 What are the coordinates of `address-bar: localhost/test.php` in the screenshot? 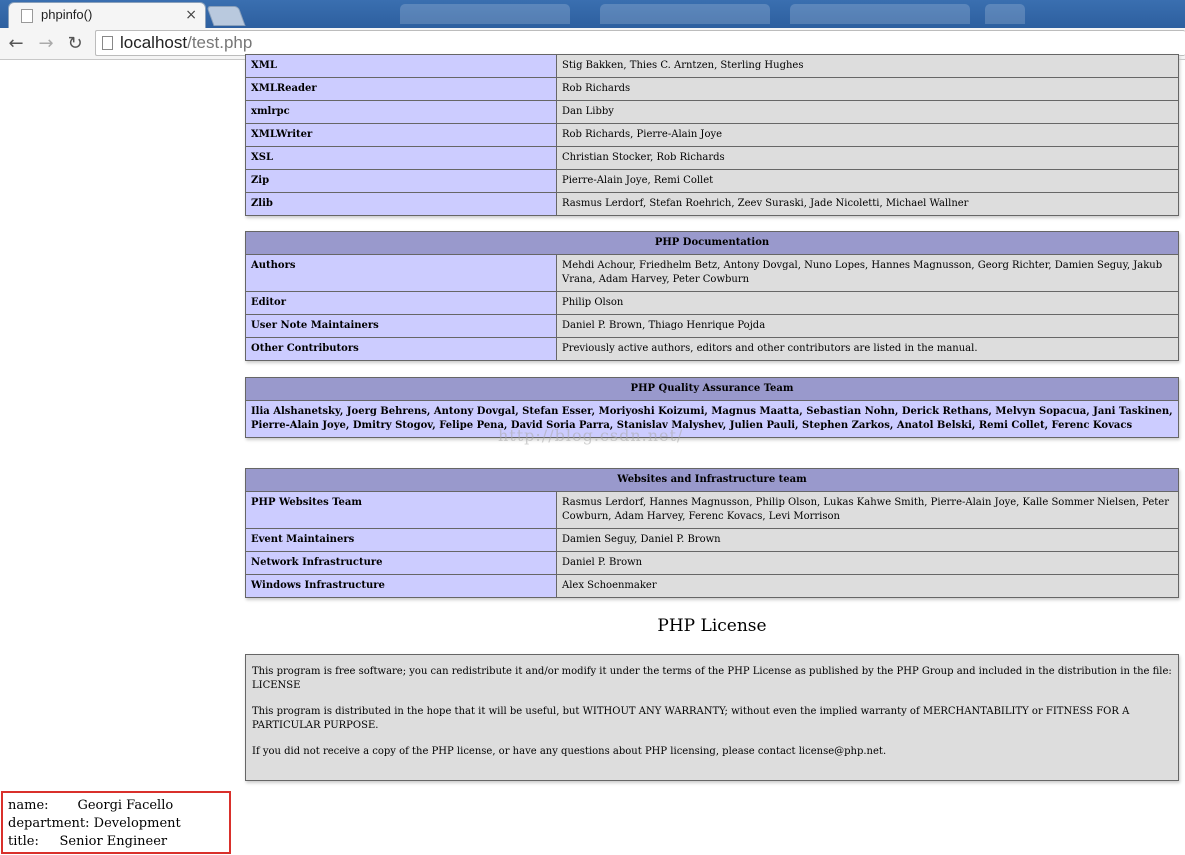 It's located at (640, 43).